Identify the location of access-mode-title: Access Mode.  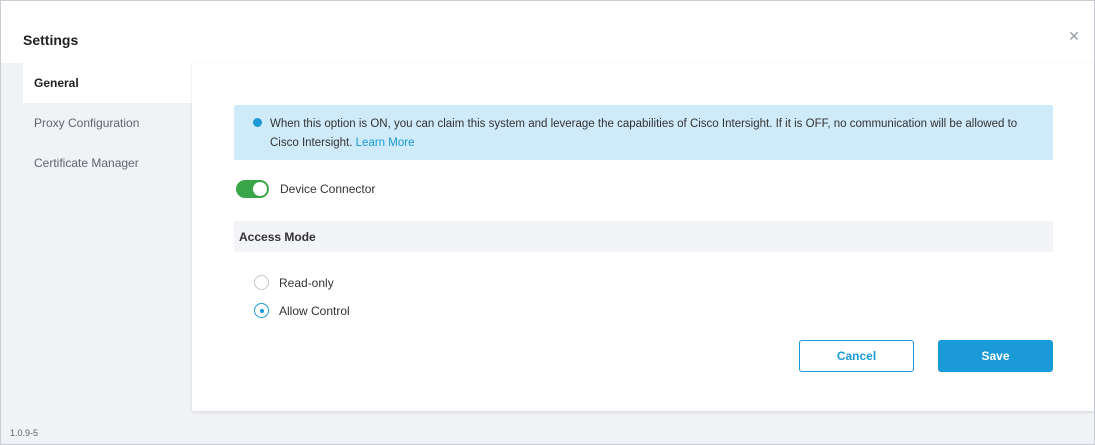
(277, 237).